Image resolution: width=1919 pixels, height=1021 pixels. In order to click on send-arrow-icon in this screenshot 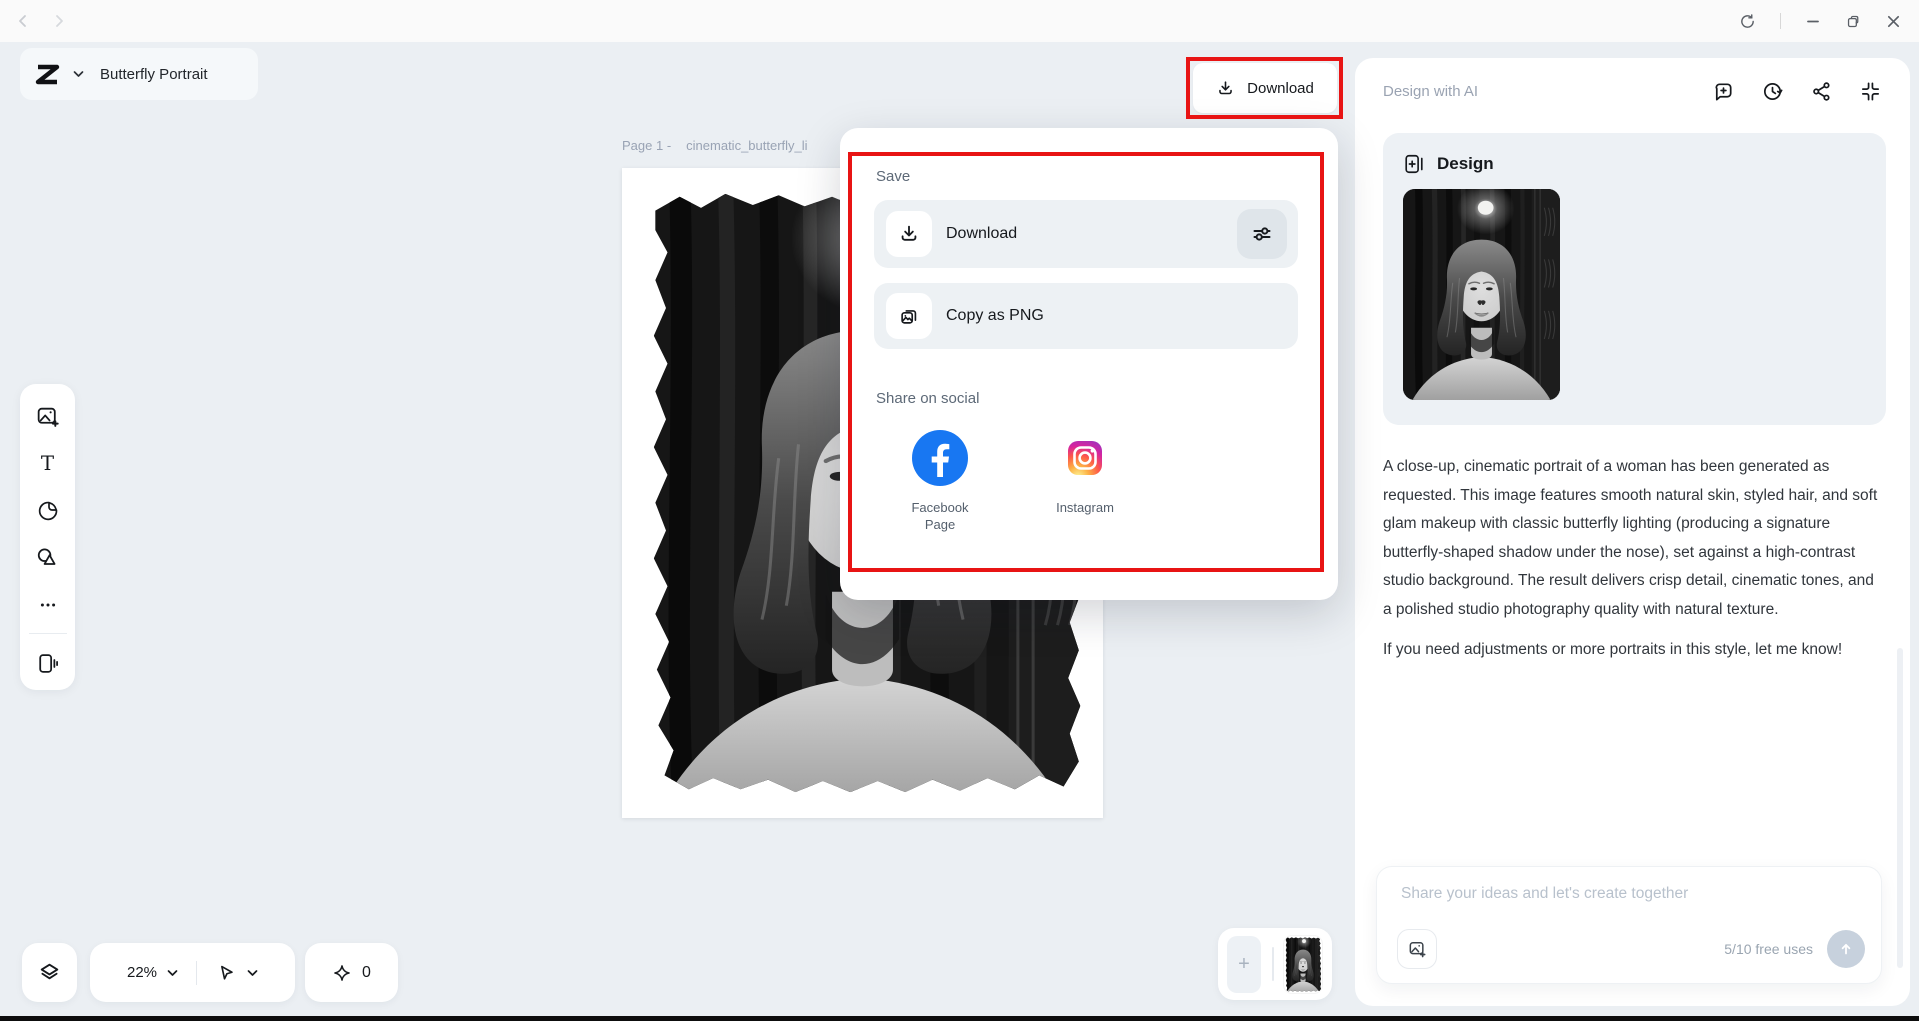, I will do `click(1846, 949)`.